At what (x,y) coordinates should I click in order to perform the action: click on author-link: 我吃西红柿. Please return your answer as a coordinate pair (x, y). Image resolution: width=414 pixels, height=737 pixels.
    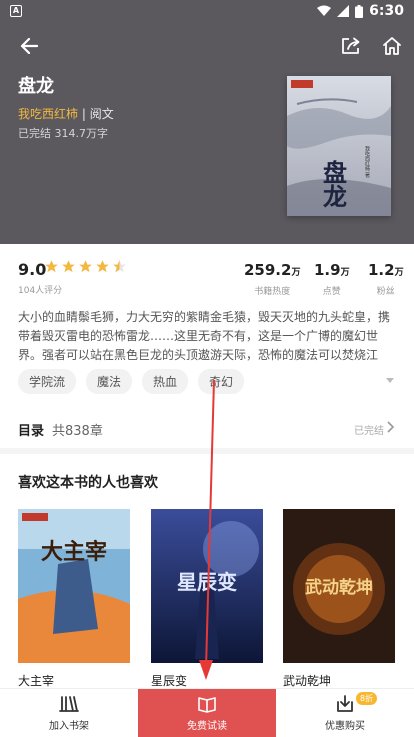
    Looking at the image, I should click on (48, 114).